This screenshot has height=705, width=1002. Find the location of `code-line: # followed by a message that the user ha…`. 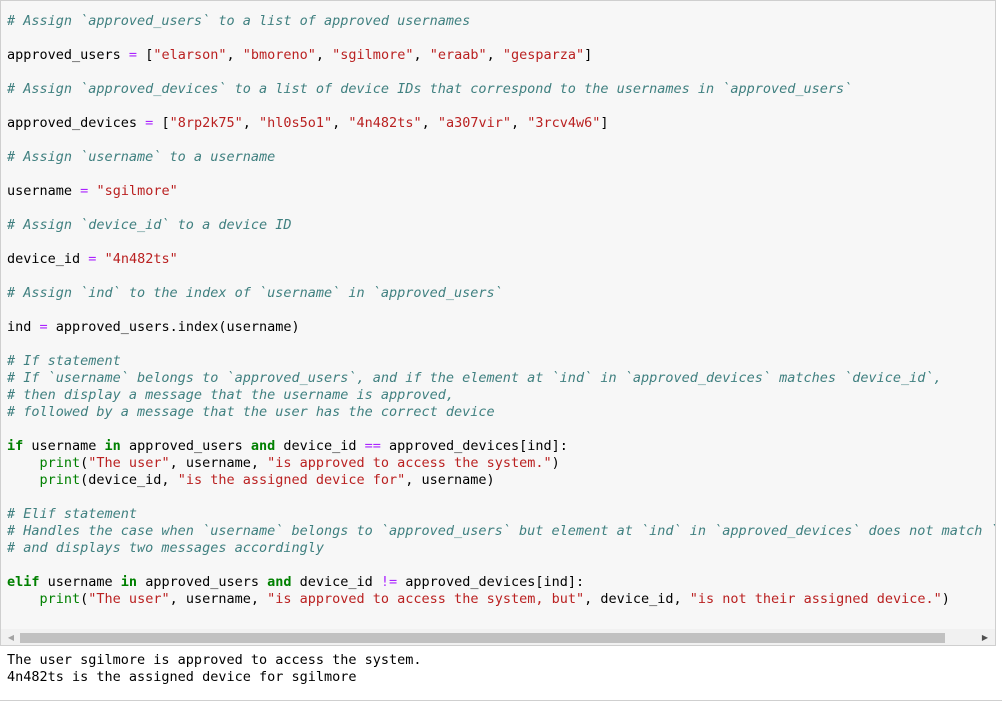

code-line: # followed by a message that the user ha… is located at coordinates (251, 412).